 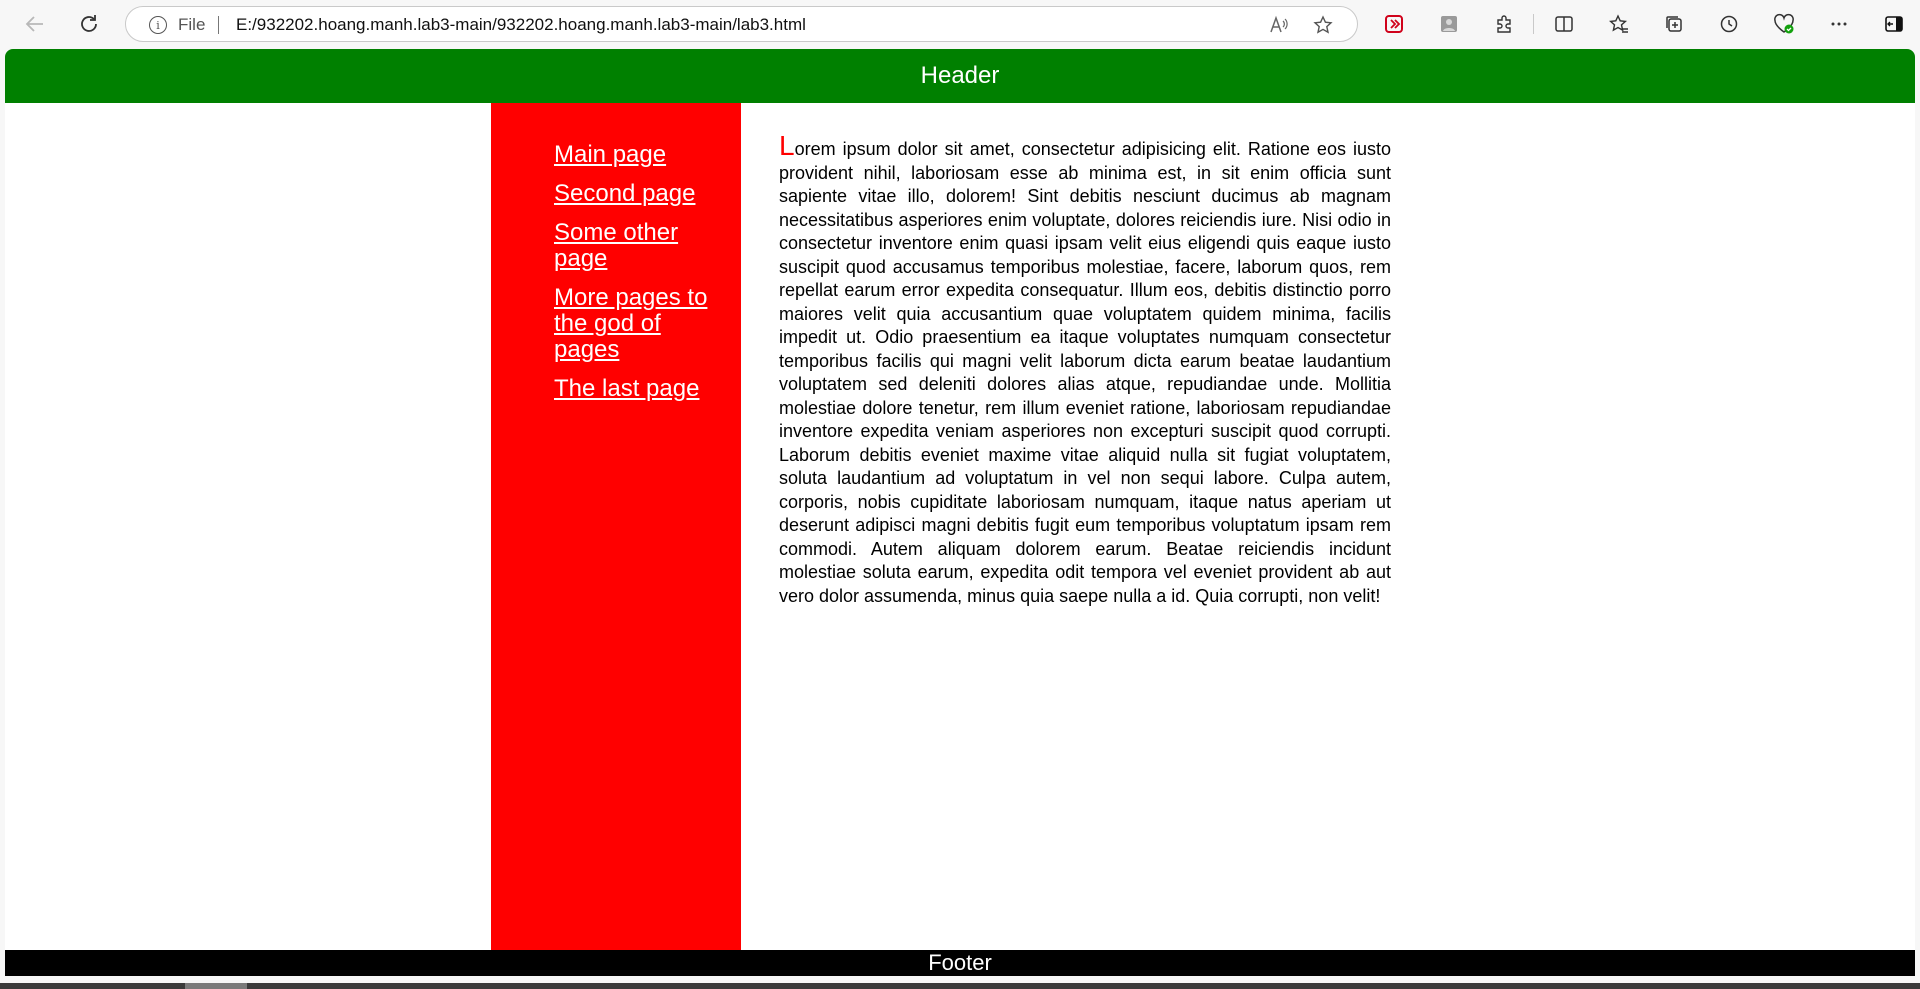 What do you see at coordinates (192, 24) in the screenshot?
I see `scheme-label: File` at bounding box center [192, 24].